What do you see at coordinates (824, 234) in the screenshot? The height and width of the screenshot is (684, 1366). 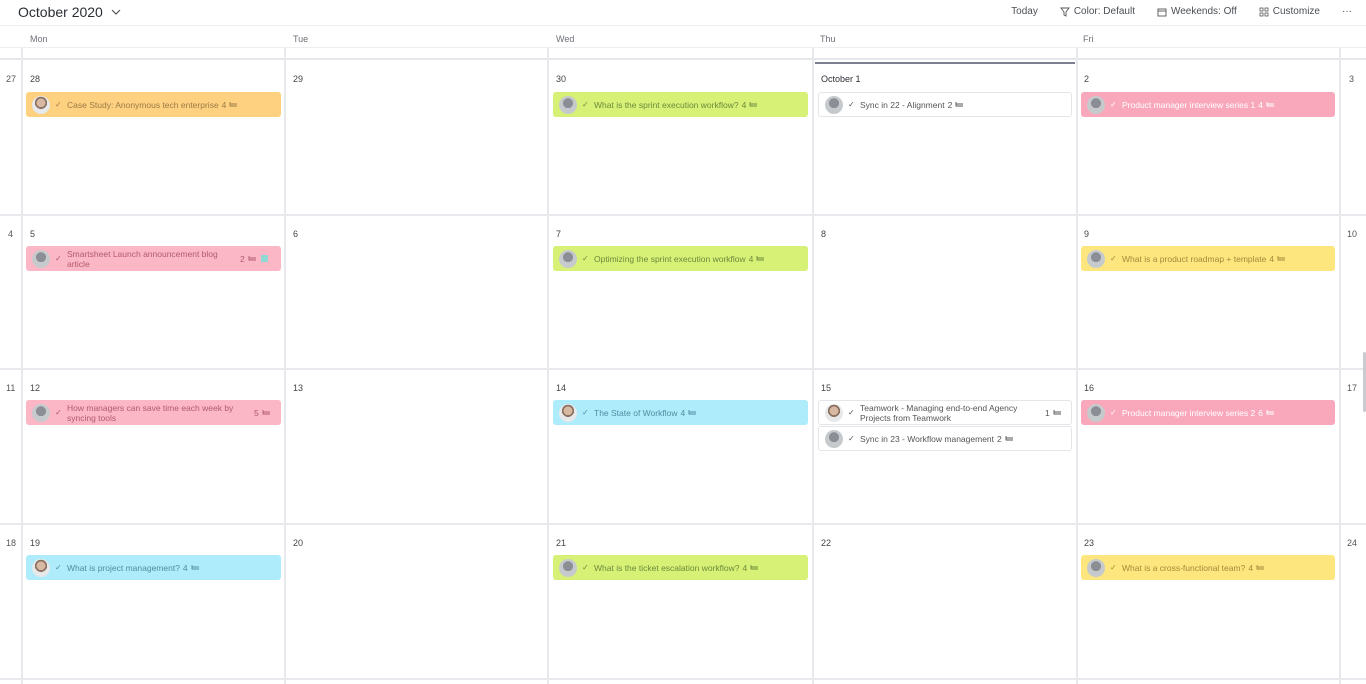 I see `day-number: 8` at bounding box center [824, 234].